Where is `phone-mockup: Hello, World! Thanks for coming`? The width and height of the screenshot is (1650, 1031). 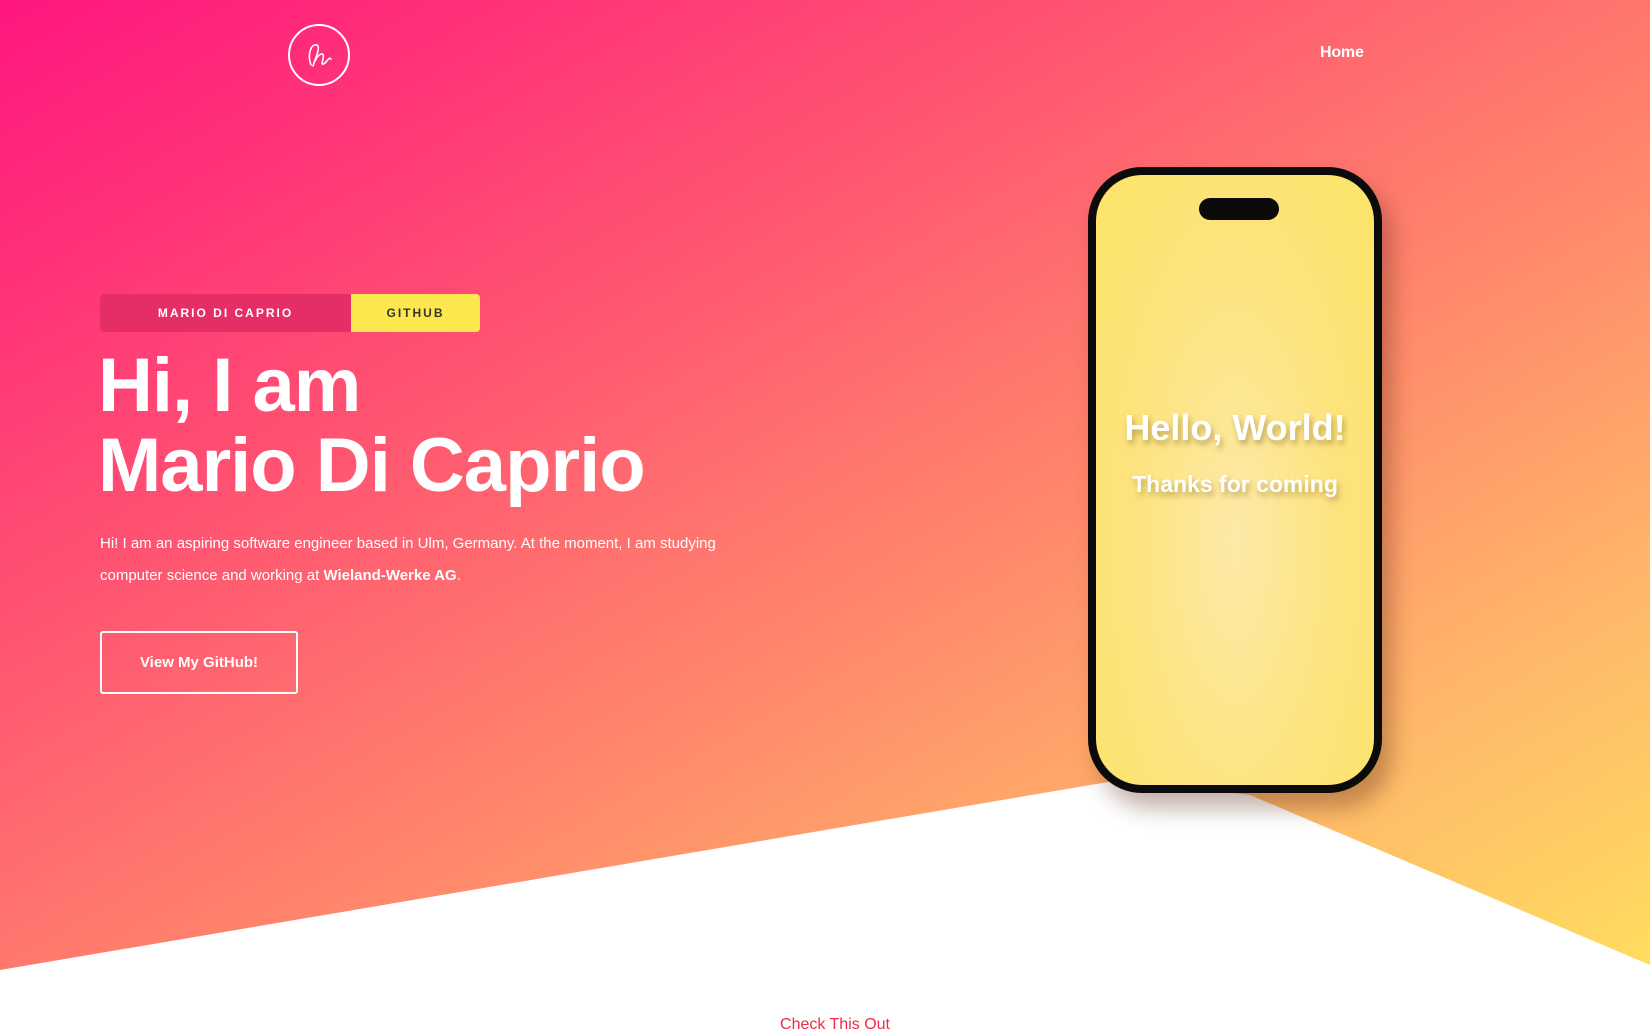
phone-mockup: Hello, World! Thanks for coming is located at coordinates (1235, 480).